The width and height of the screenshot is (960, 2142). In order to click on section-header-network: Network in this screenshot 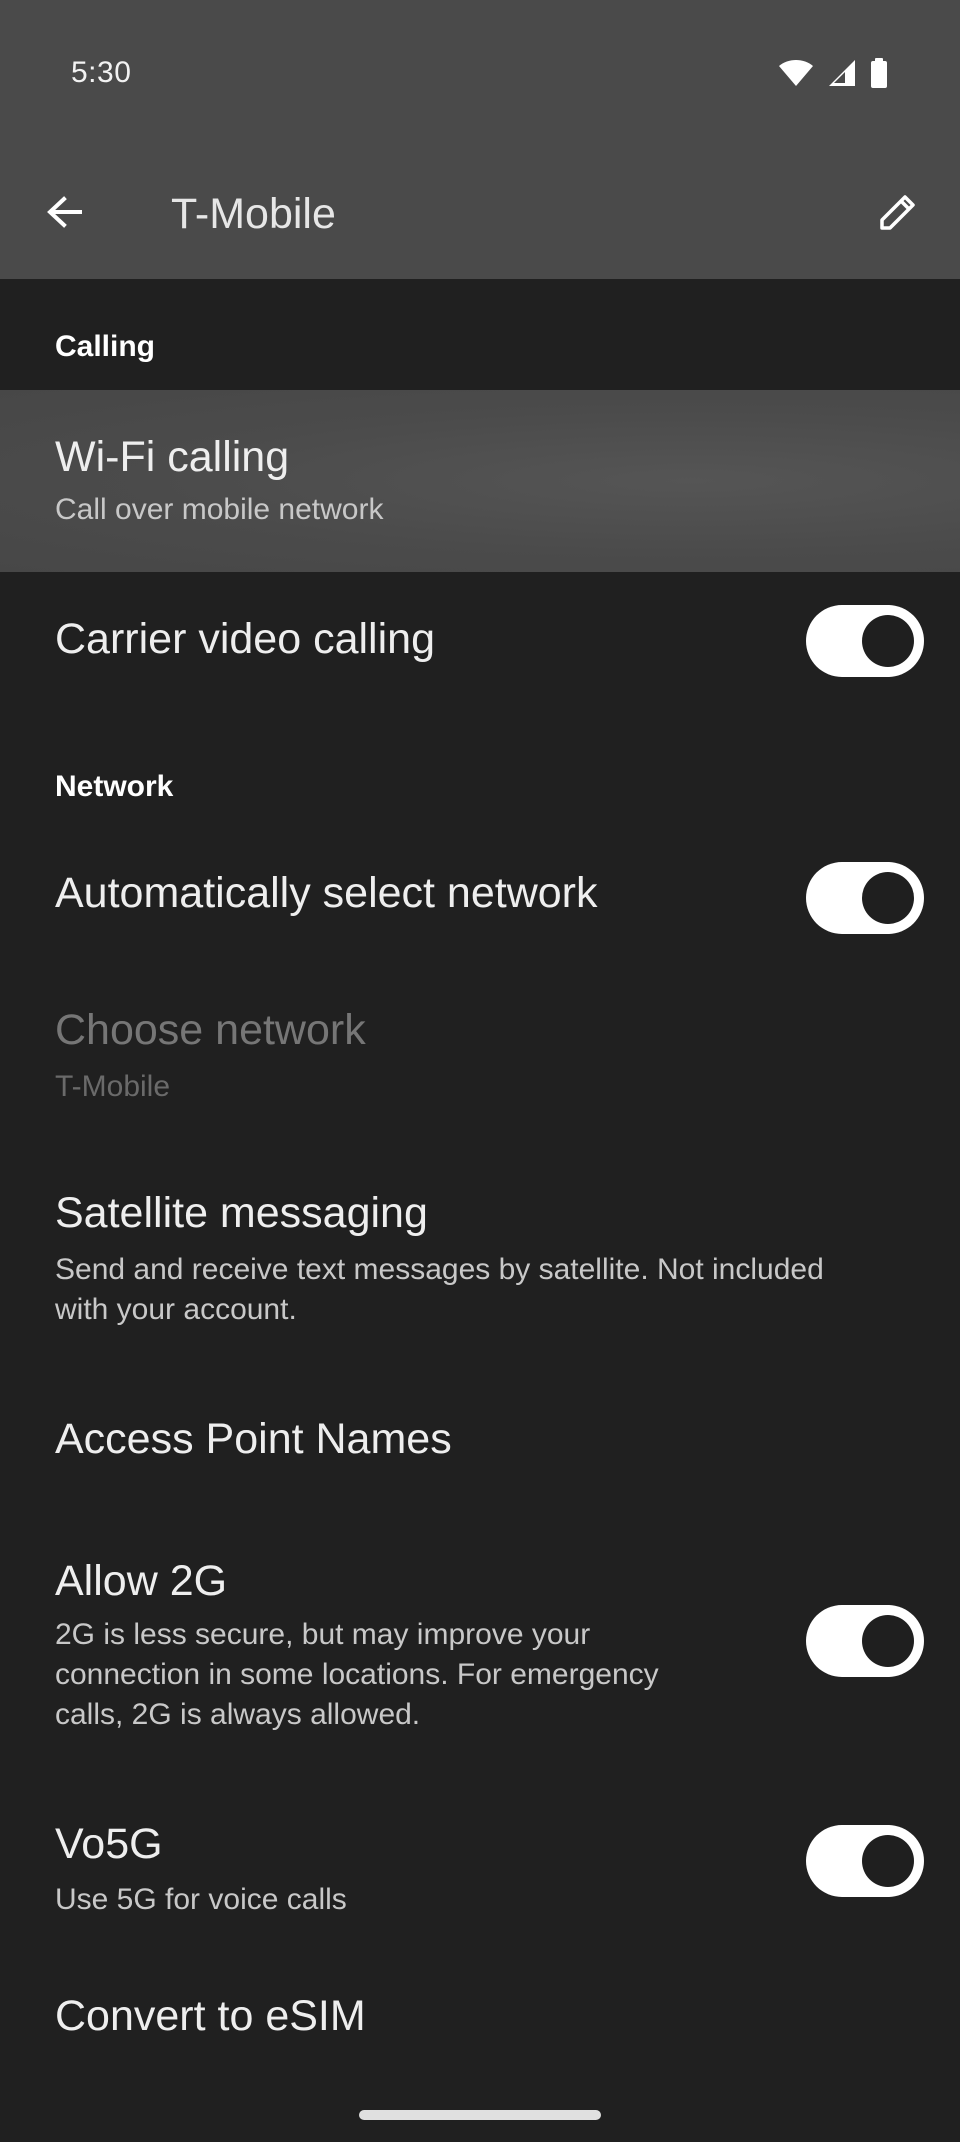, I will do `click(114, 786)`.